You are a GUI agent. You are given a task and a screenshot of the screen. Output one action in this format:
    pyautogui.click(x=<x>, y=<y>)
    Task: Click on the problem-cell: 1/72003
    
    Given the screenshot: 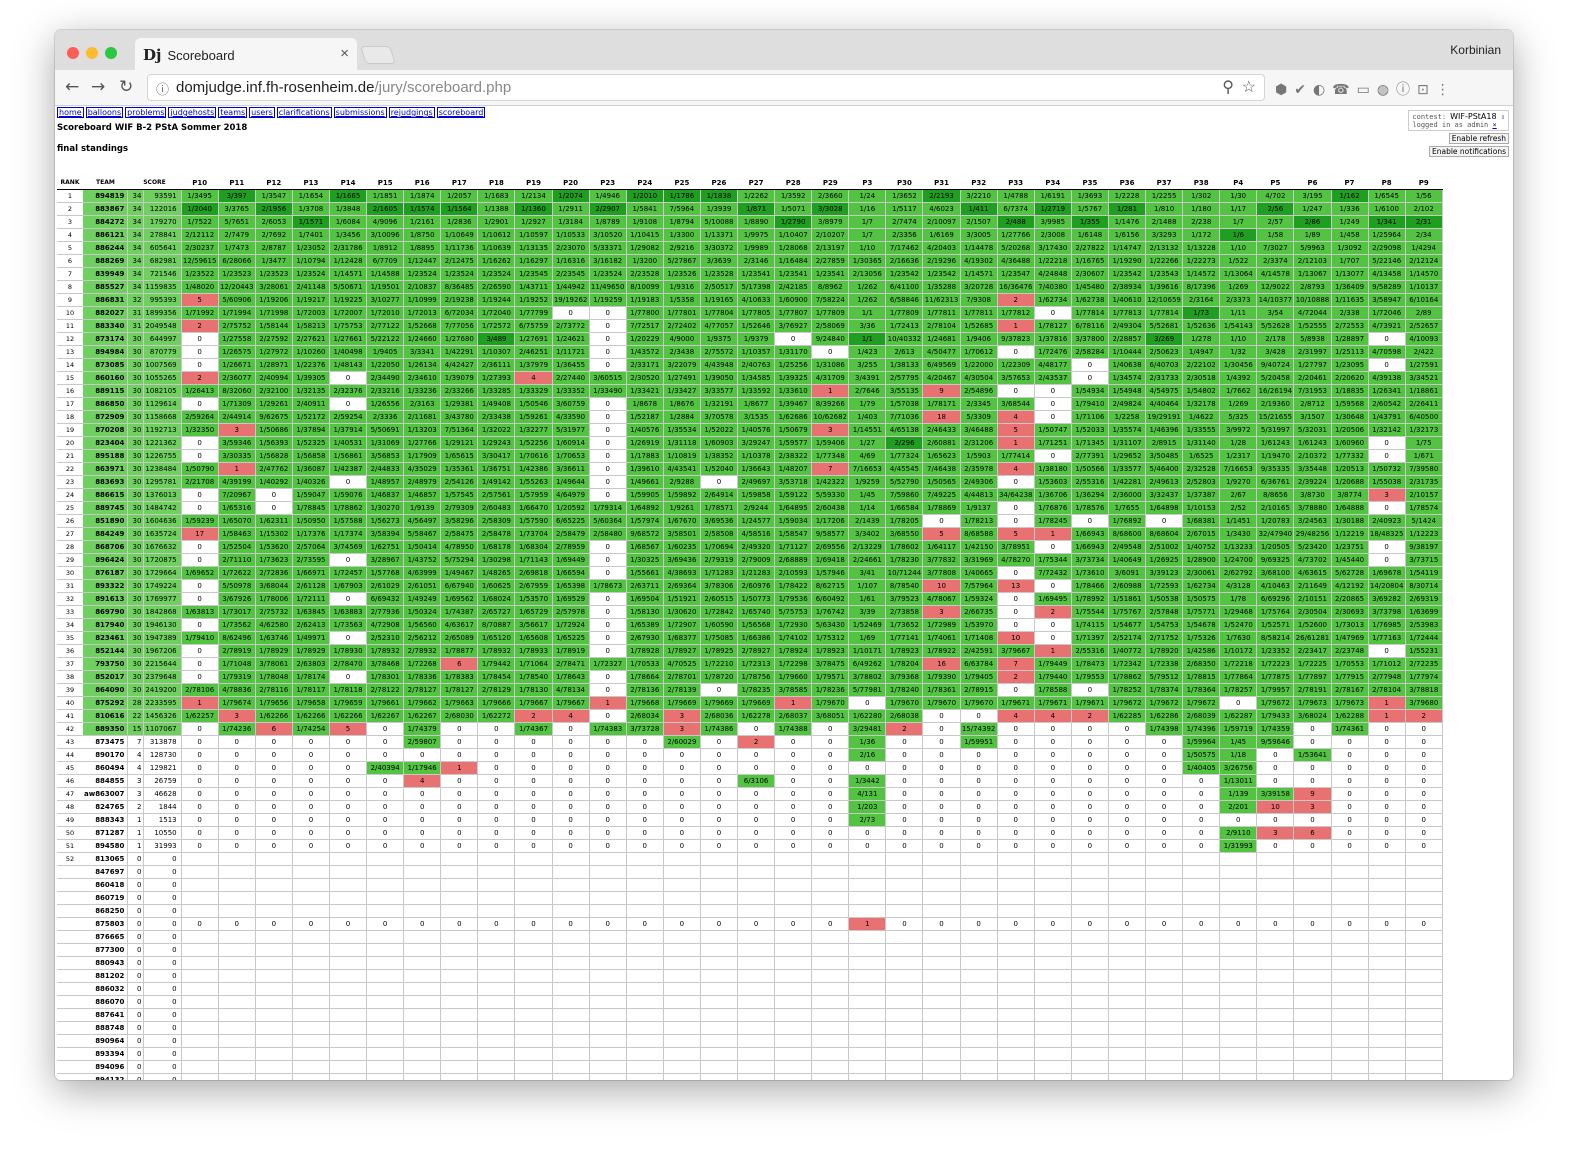 What is the action you would take?
    pyautogui.click(x=311, y=313)
    